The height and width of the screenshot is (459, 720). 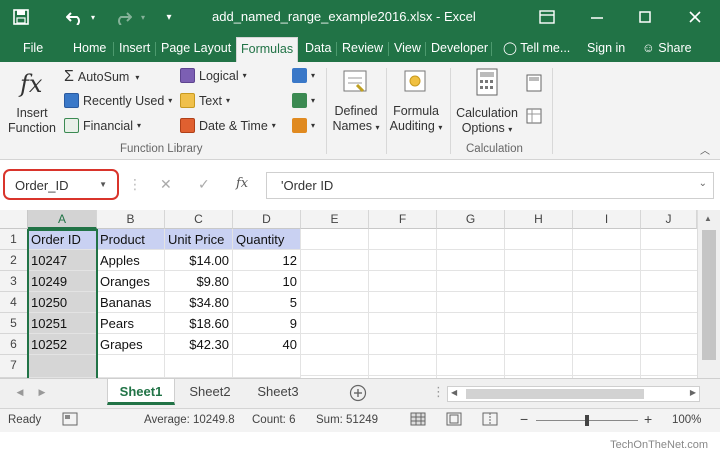 I want to click on row-header: 4, so click(x=14, y=302).